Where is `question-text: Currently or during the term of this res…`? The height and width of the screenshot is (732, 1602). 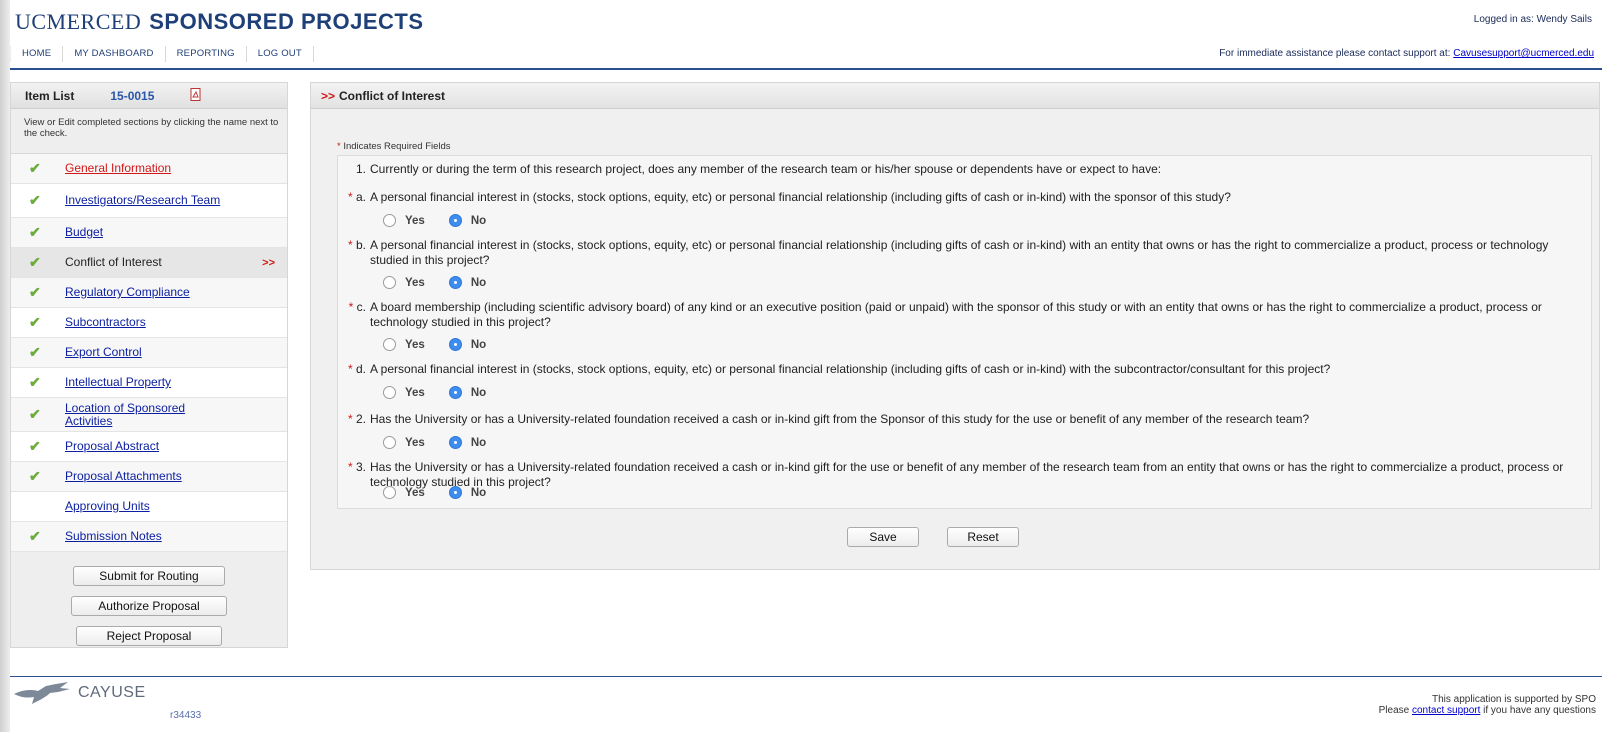 question-text: Currently or during the term of this res… is located at coordinates (766, 169).